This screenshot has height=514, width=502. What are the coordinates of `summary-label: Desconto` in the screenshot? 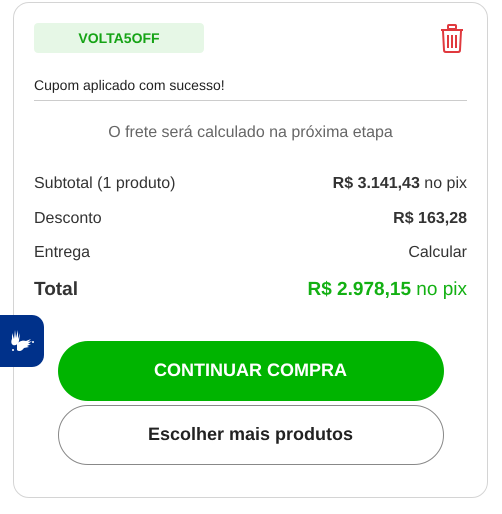 It's located at (68, 218).